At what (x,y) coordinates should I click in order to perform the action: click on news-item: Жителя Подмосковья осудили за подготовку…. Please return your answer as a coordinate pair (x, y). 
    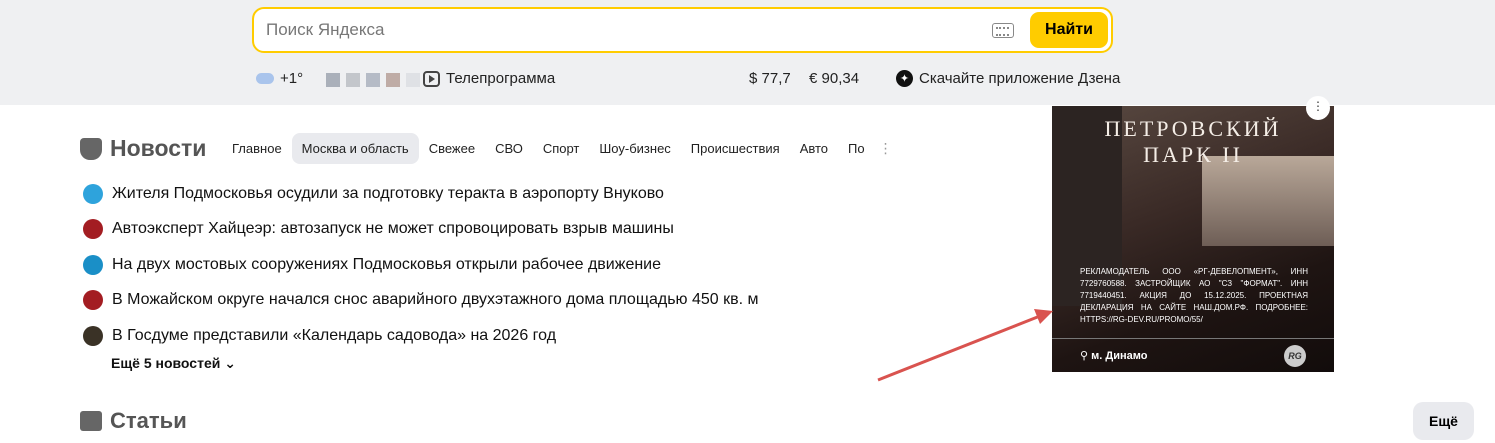
    Looking at the image, I should click on (421, 194).